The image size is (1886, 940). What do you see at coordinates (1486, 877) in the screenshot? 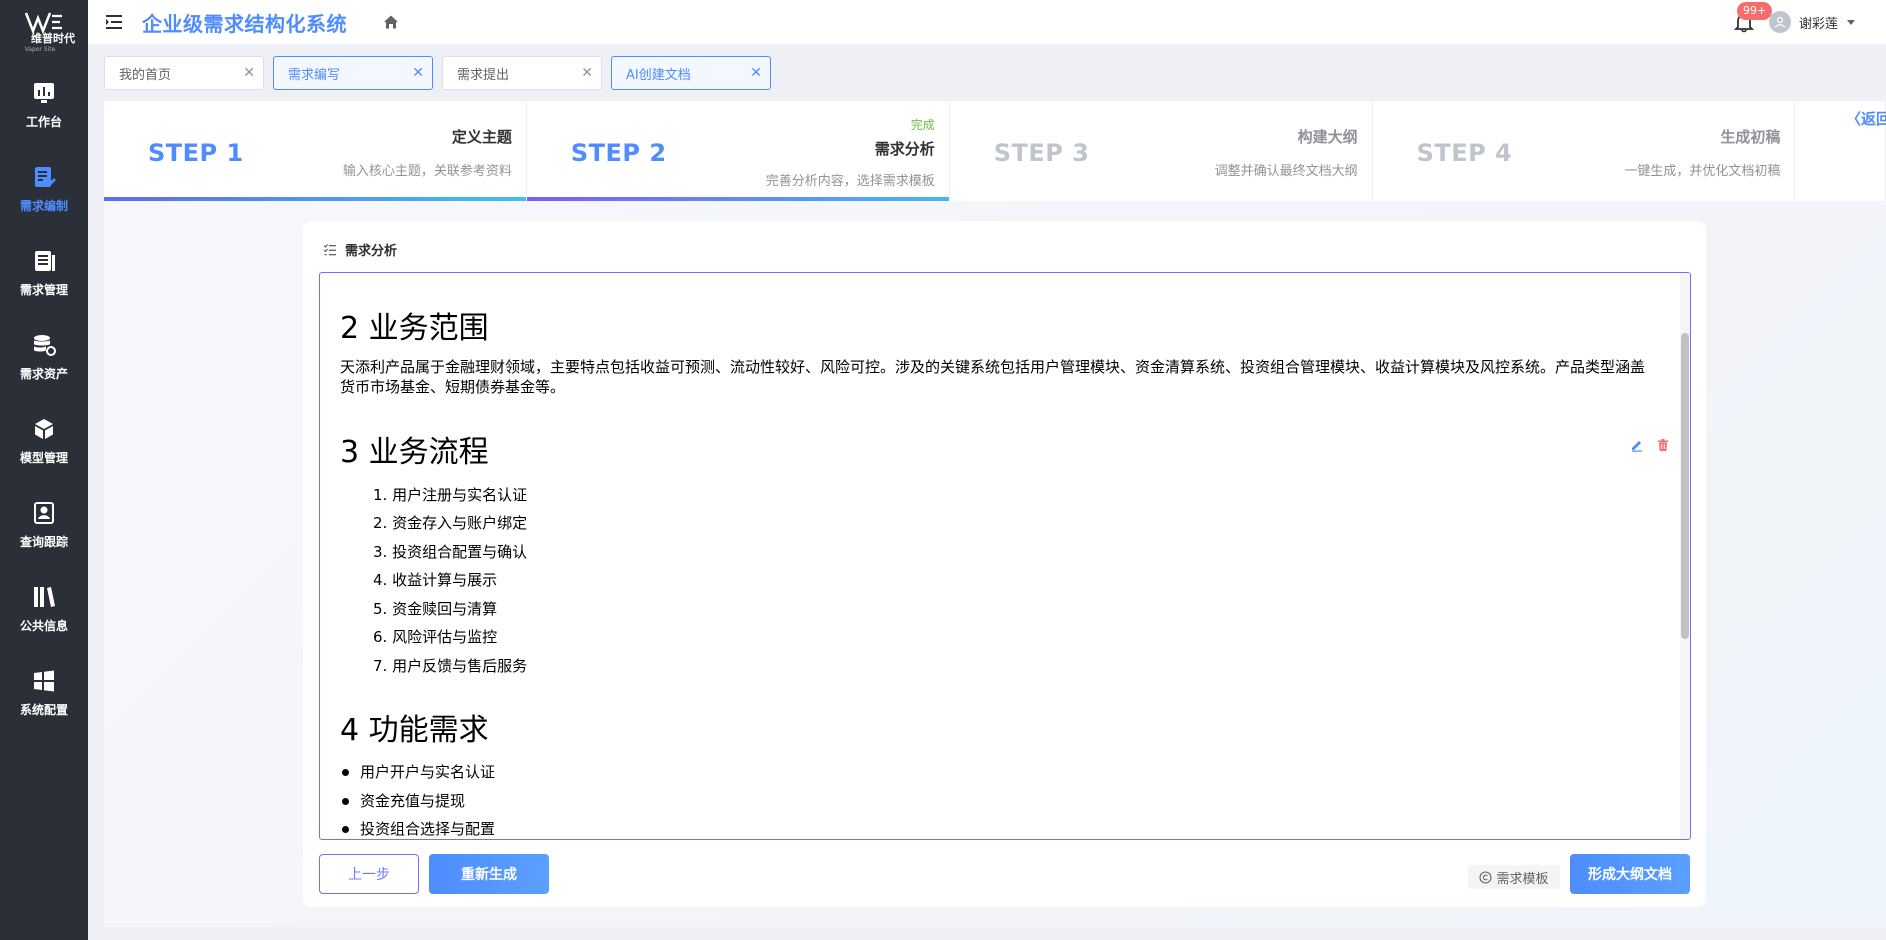
I see `copyright-icon` at bounding box center [1486, 877].